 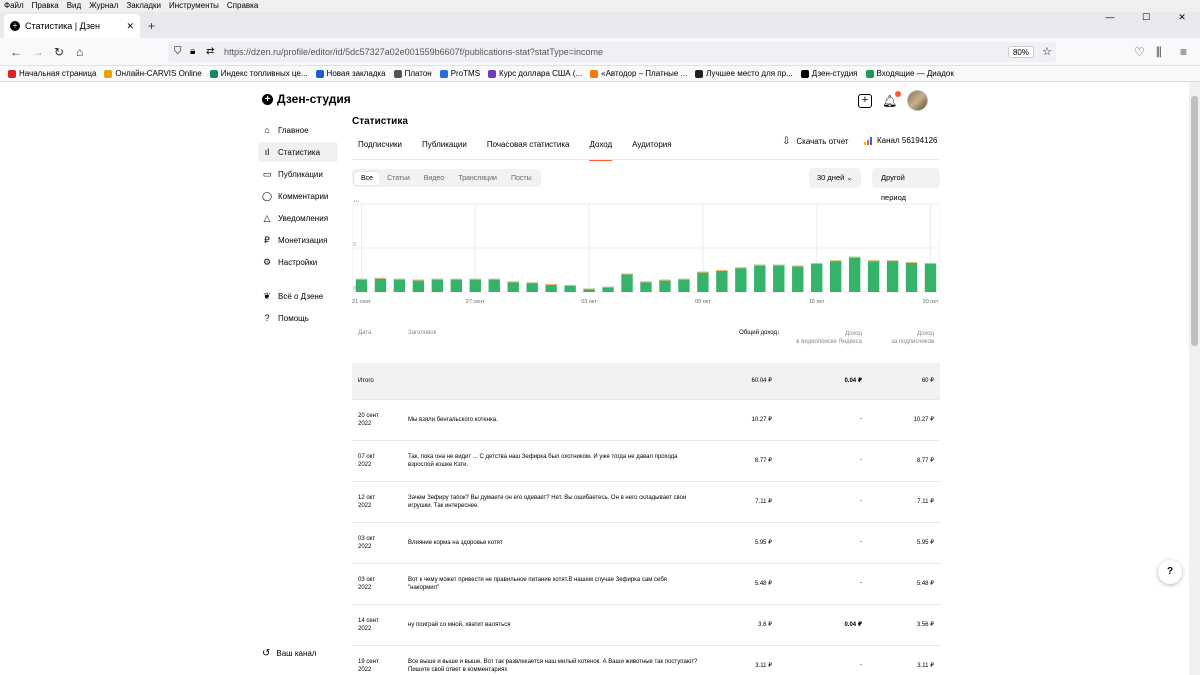 What do you see at coordinates (52, 73) in the screenshot?
I see `bookmark-item: Начальная страница` at bounding box center [52, 73].